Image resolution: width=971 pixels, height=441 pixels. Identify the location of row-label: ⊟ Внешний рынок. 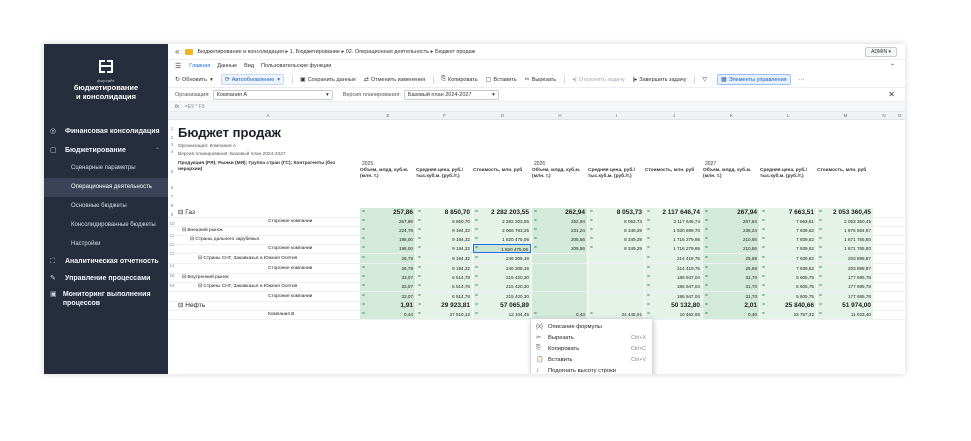
(270, 230).